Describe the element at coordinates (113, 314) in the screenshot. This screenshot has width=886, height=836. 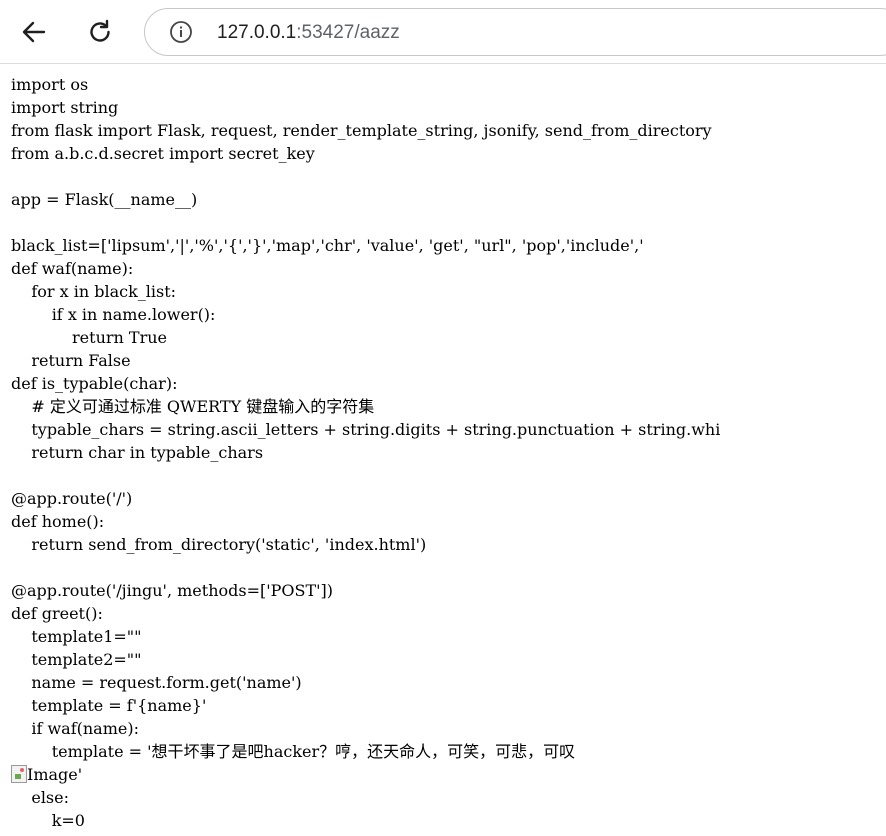
I see `code-line: if x in name.lower():` at that location.